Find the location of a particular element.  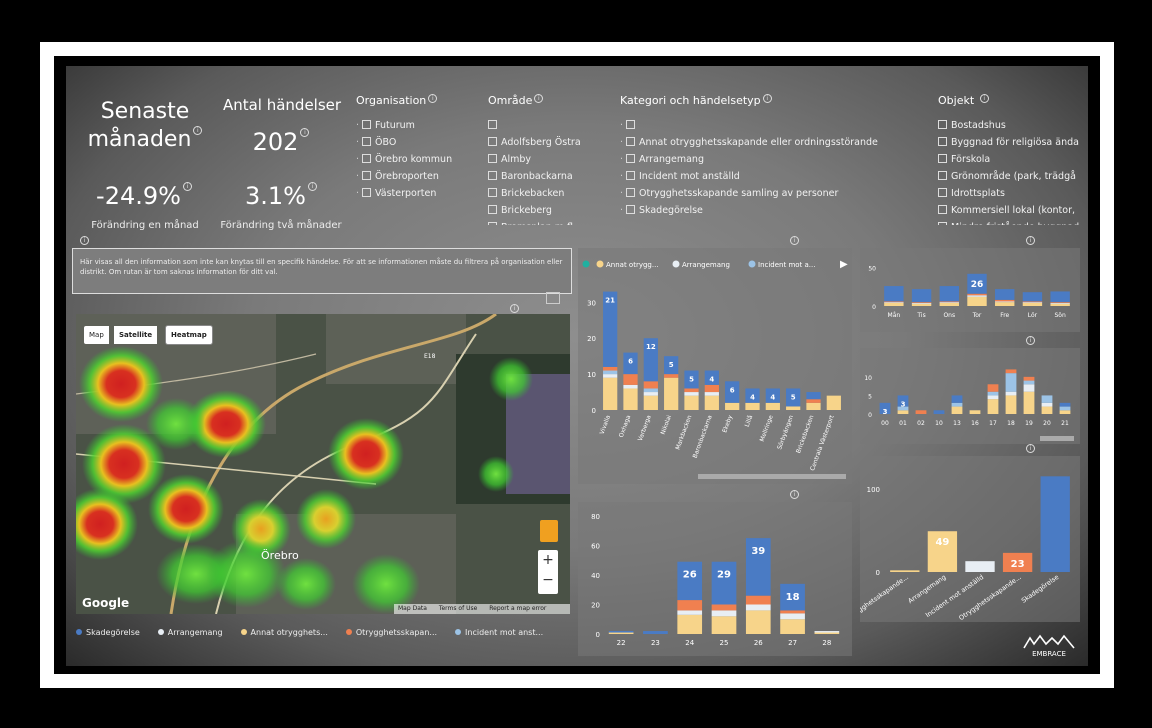

filter-option: Kommersiell lokal (kontor, is located at coordinates (1012, 210).